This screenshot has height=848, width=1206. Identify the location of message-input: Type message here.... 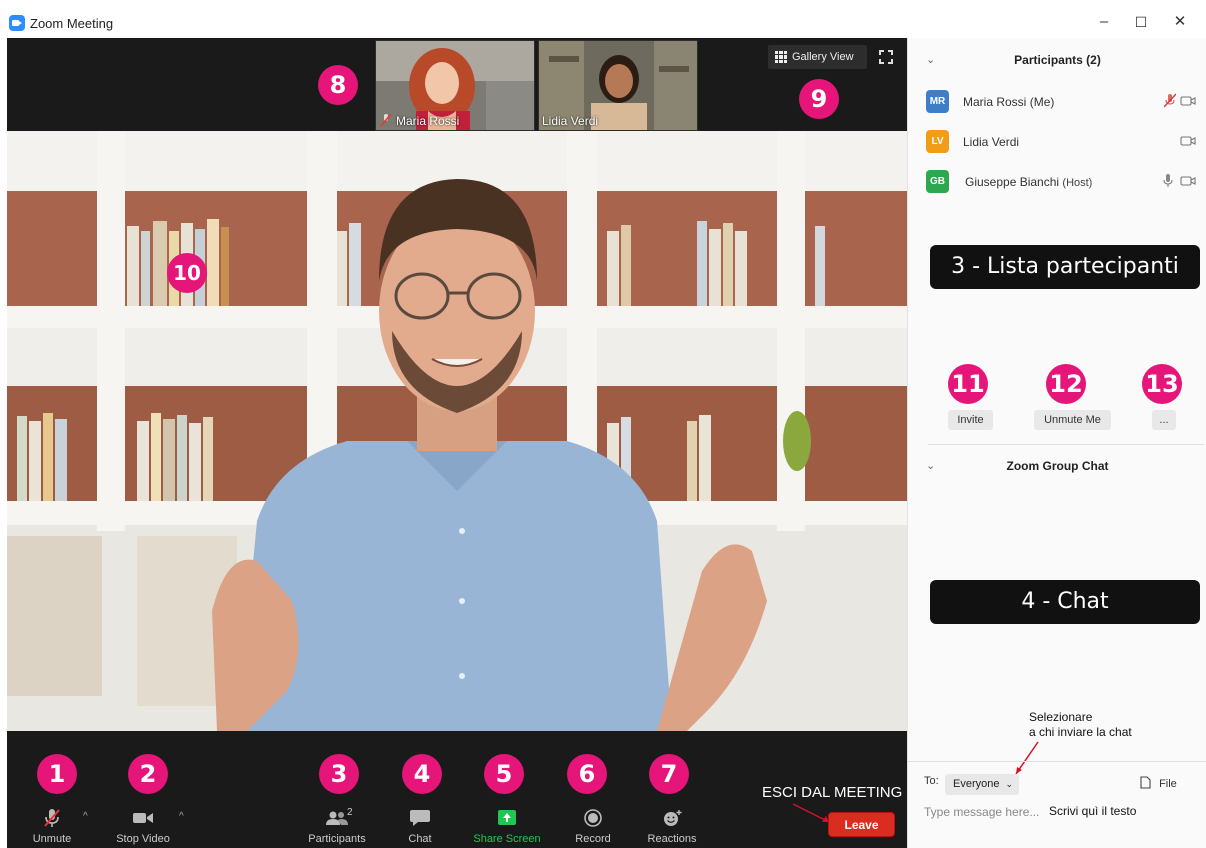
(981, 812).